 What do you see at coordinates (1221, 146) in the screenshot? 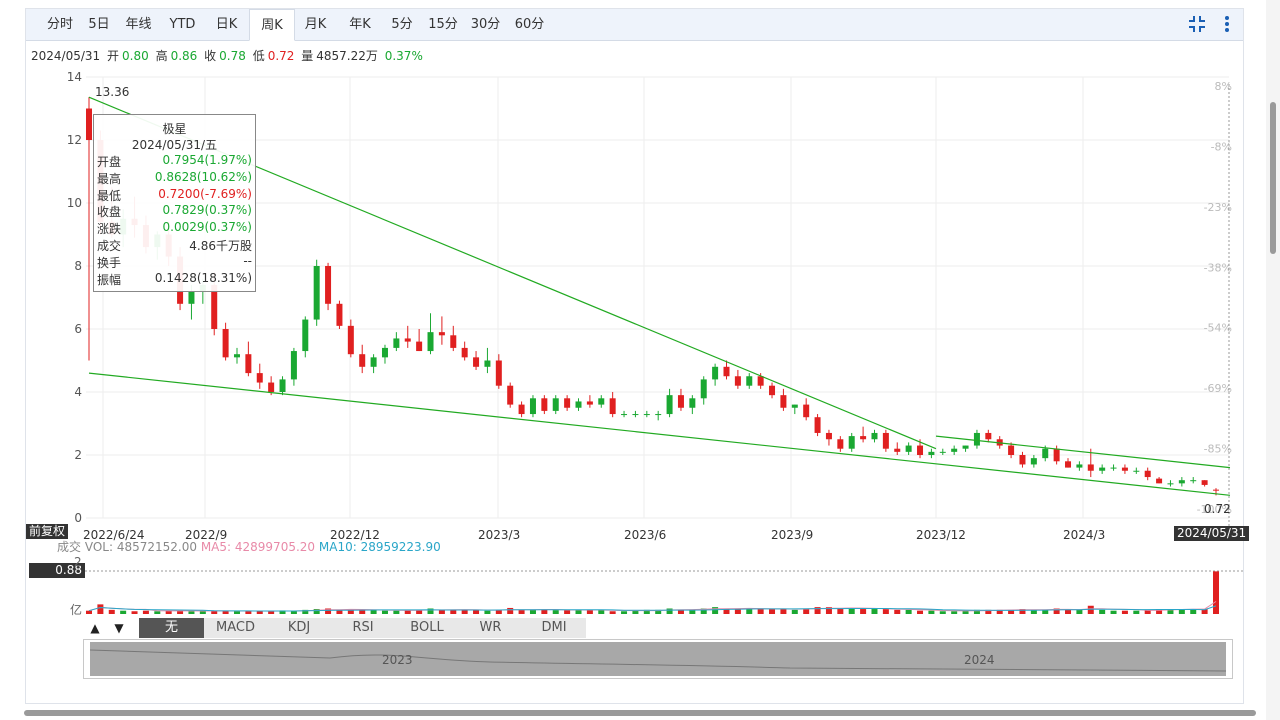
I see `pct-tick-label: -8%` at bounding box center [1221, 146].